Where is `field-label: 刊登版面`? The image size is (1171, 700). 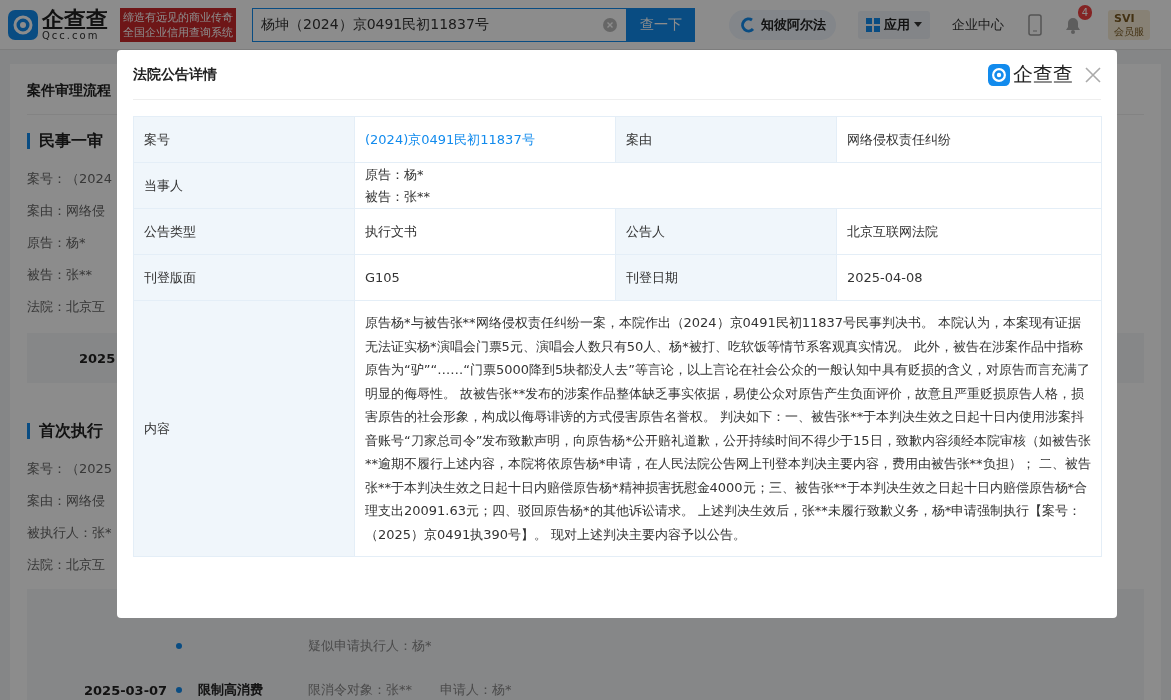 field-label: 刊登版面 is located at coordinates (244, 277).